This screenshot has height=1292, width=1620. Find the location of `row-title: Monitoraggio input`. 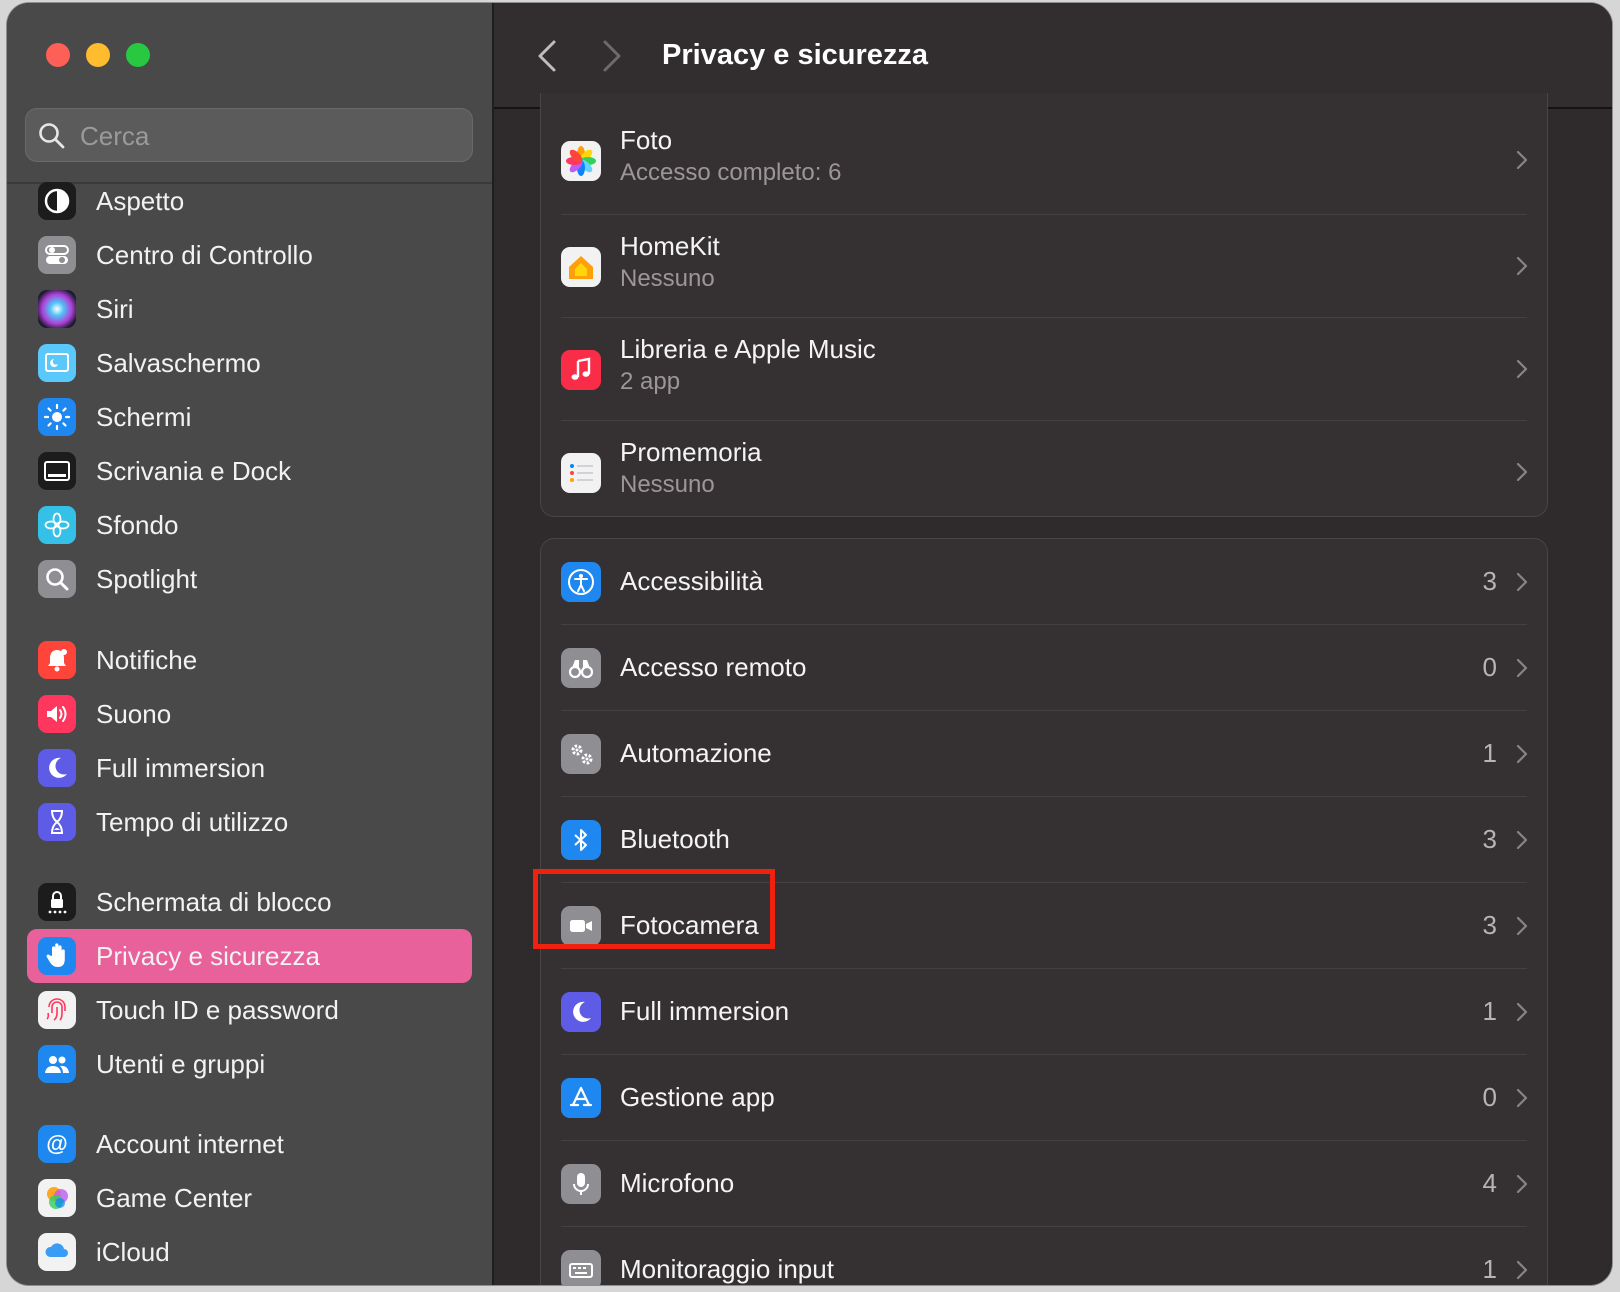

row-title: Monitoraggio input is located at coordinates (727, 1269).